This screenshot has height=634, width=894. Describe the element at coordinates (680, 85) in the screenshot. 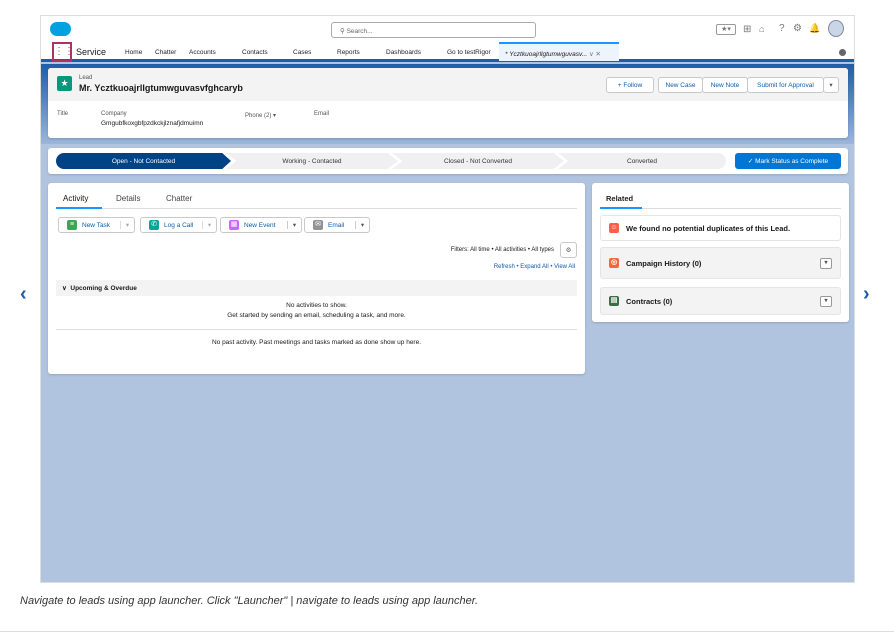

I see `new-case-button: New Case` at that location.